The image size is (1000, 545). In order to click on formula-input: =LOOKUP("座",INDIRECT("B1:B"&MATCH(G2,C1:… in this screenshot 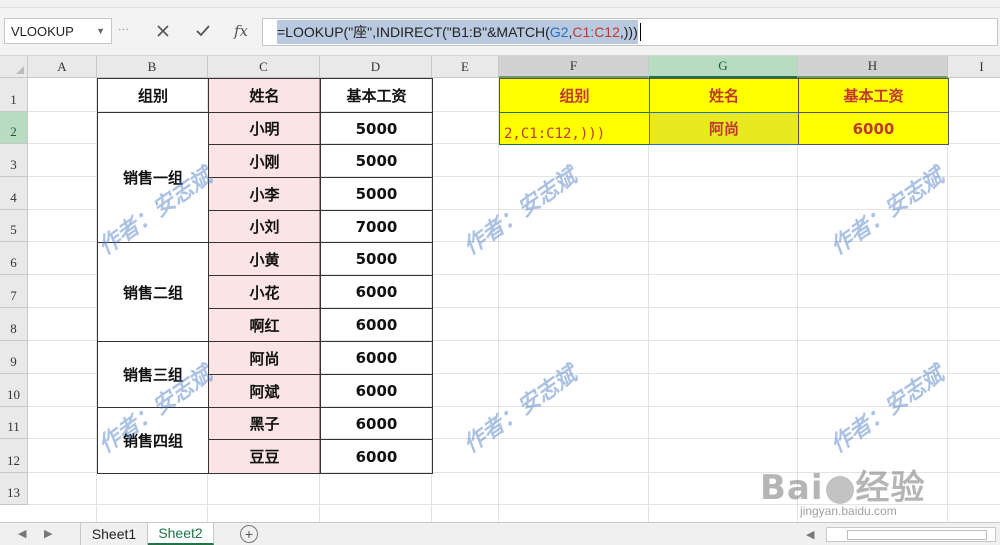, I will do `click(630, 32)`.